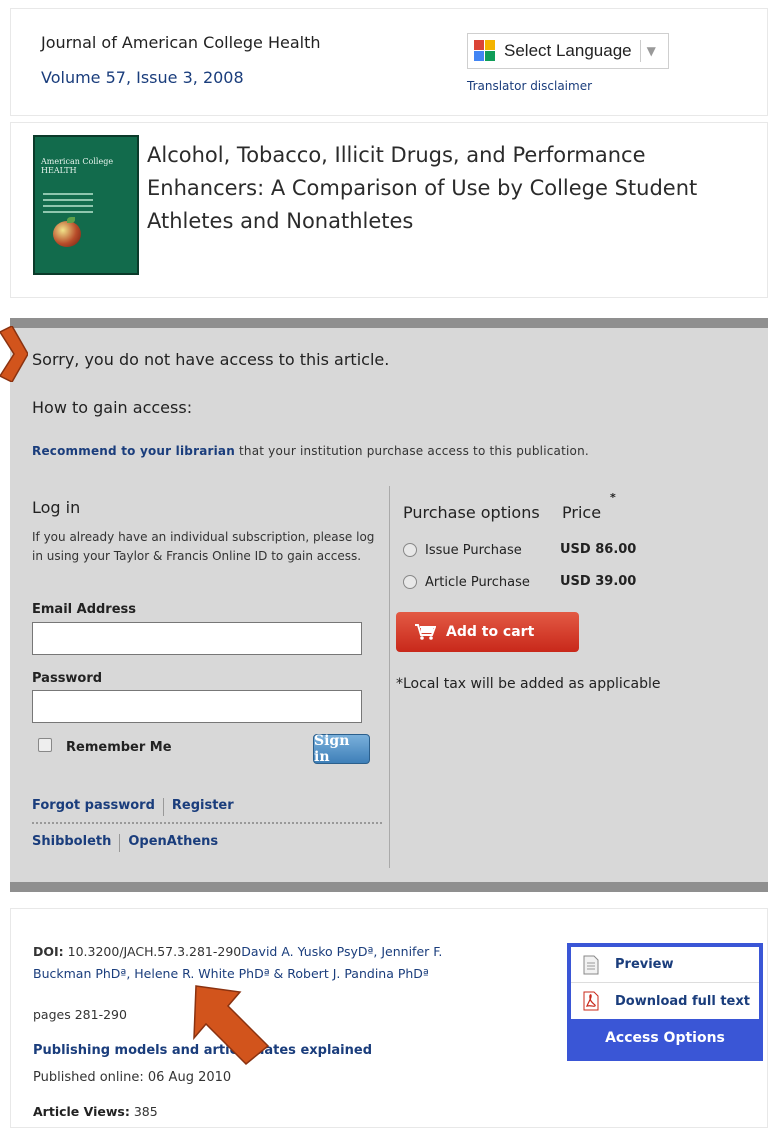  I want to click on document-icon, so click(591, 964).